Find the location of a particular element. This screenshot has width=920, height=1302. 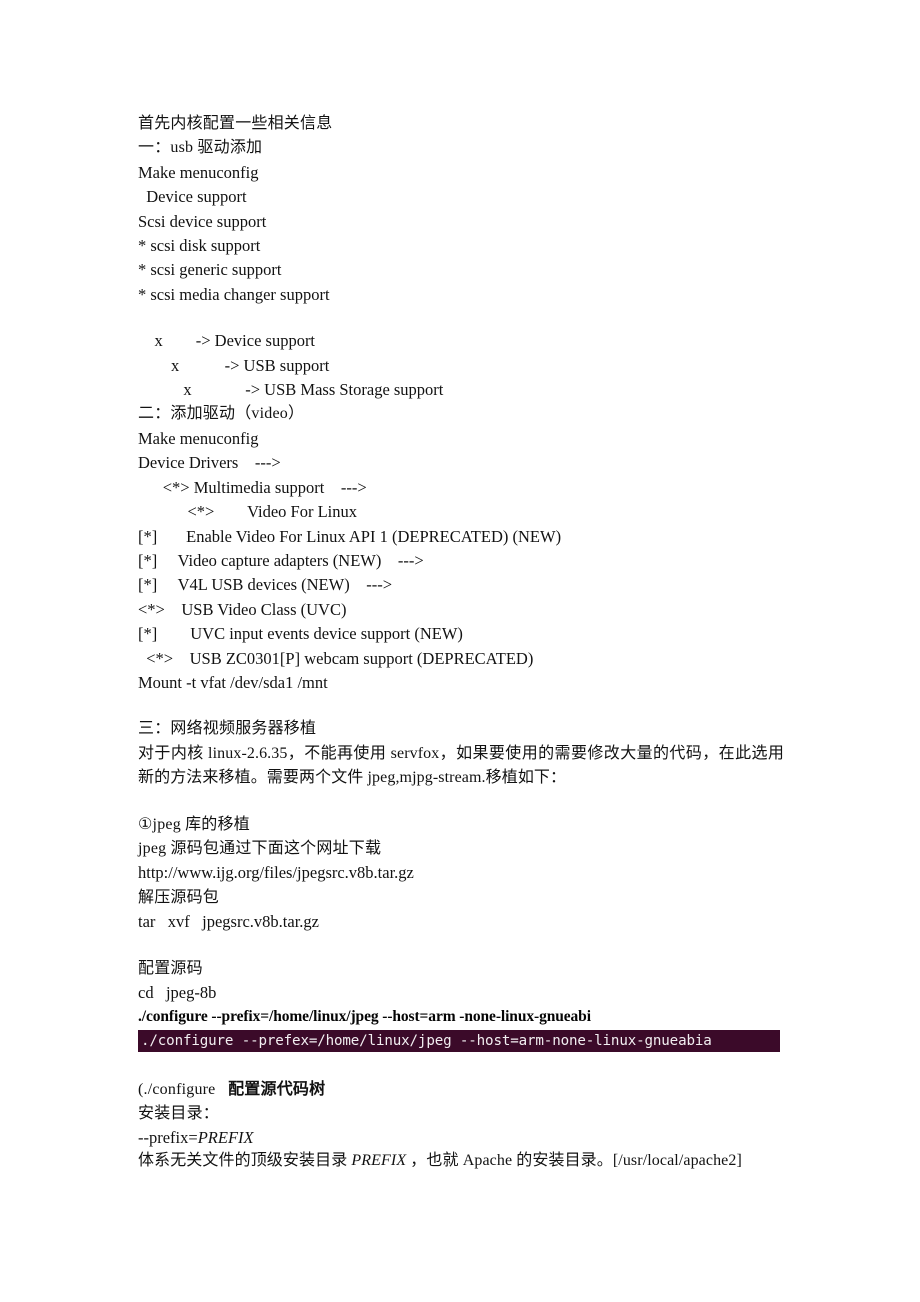

section-three-heading: 三：网络视频服务器移植 is located at coordinates (227, 729).